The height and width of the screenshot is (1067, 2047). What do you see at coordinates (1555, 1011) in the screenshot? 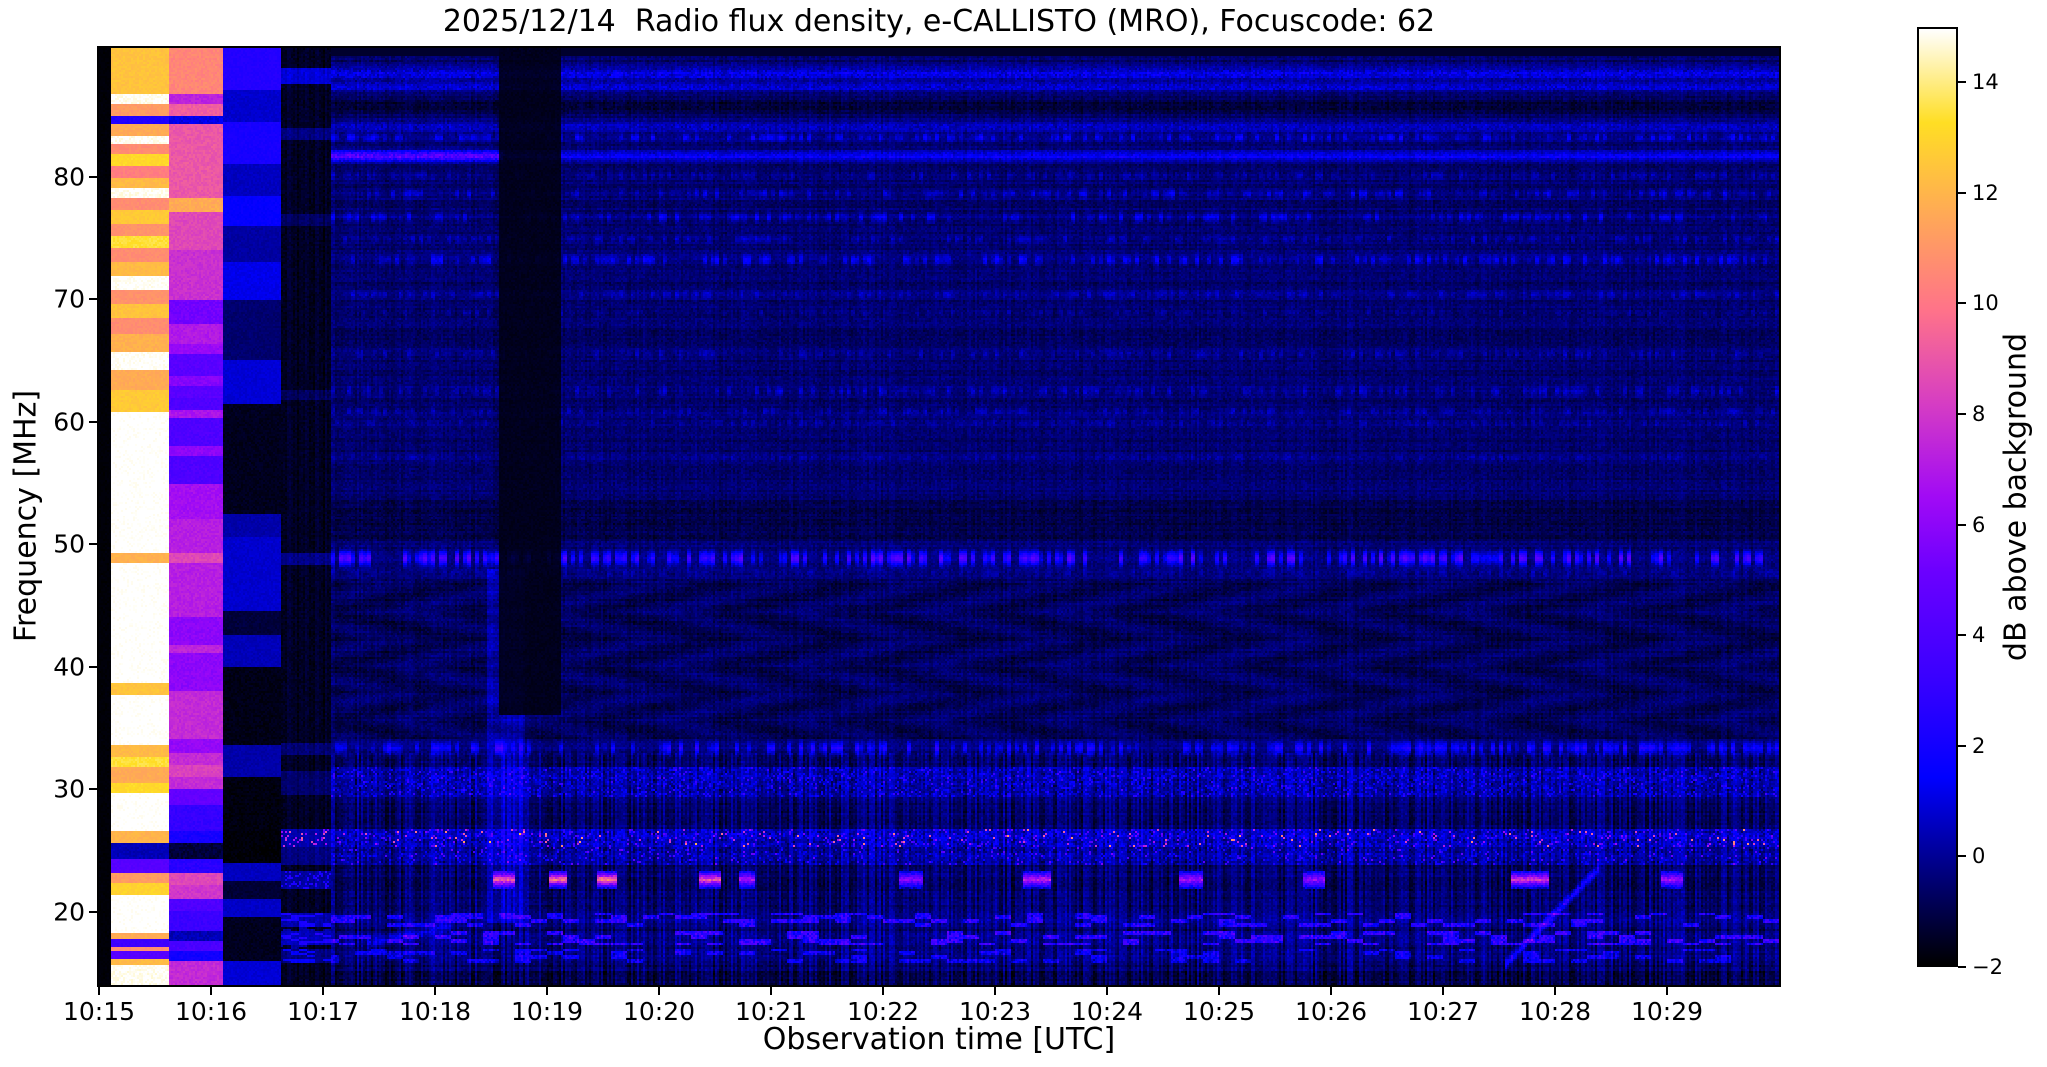
I see `x-tick-label: 10:28` at bounding box center [1555, 1011].